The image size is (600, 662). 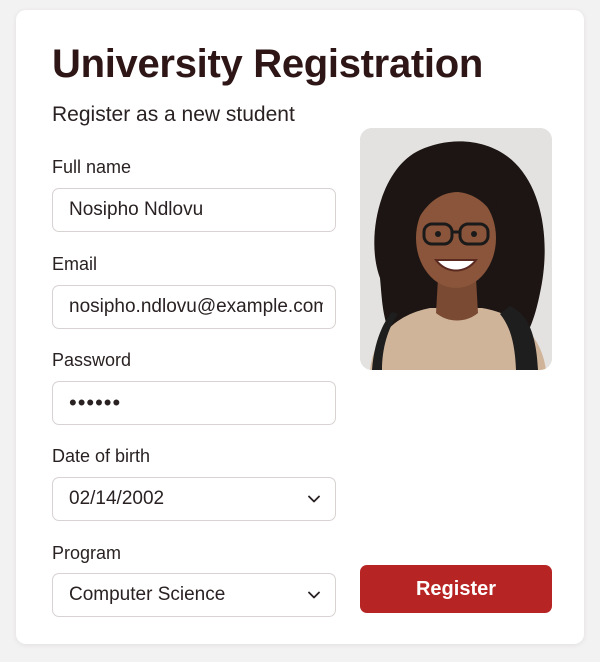 What do you see at coordinates (87, 553) in the screenshot?
I see `program-label: Program` at bounding box center [87, 553].